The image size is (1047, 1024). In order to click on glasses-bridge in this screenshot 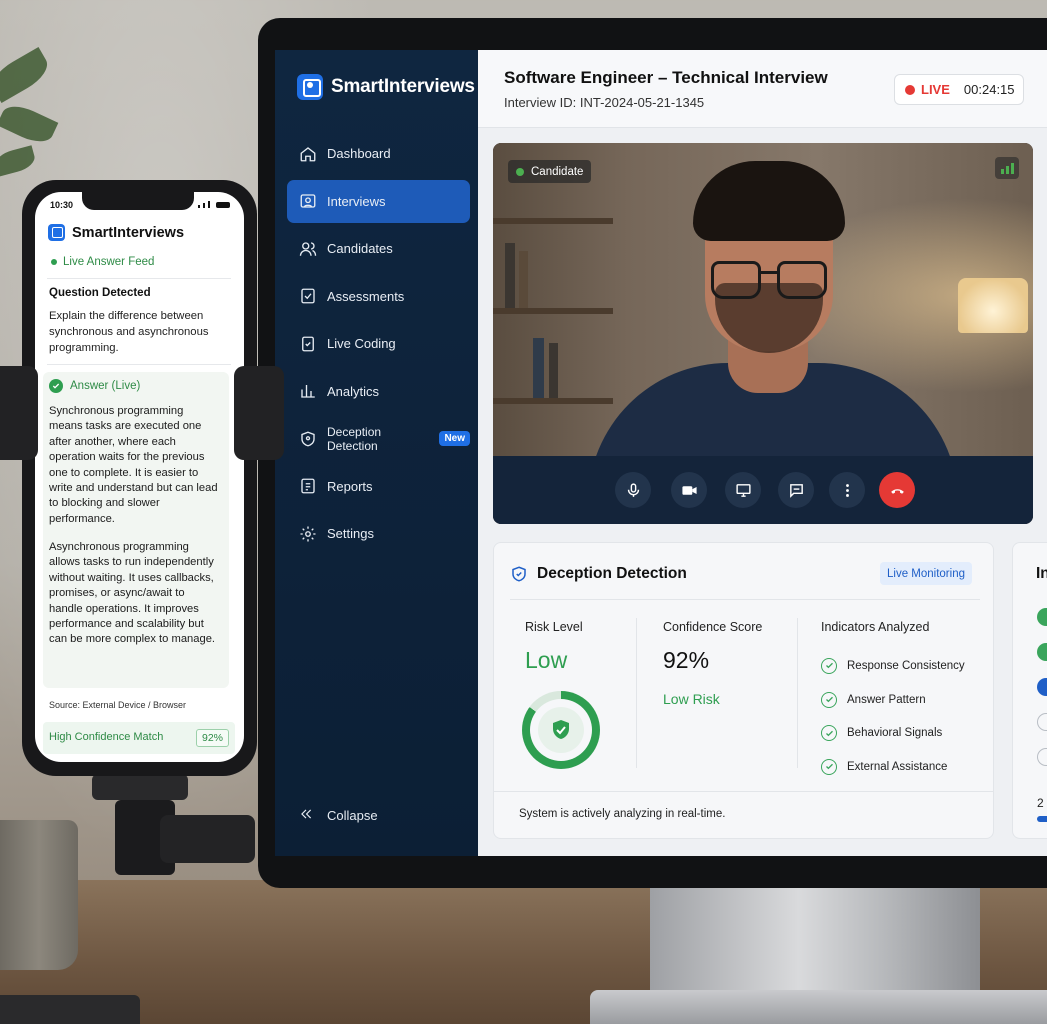, I will do `click(769, 272)`.